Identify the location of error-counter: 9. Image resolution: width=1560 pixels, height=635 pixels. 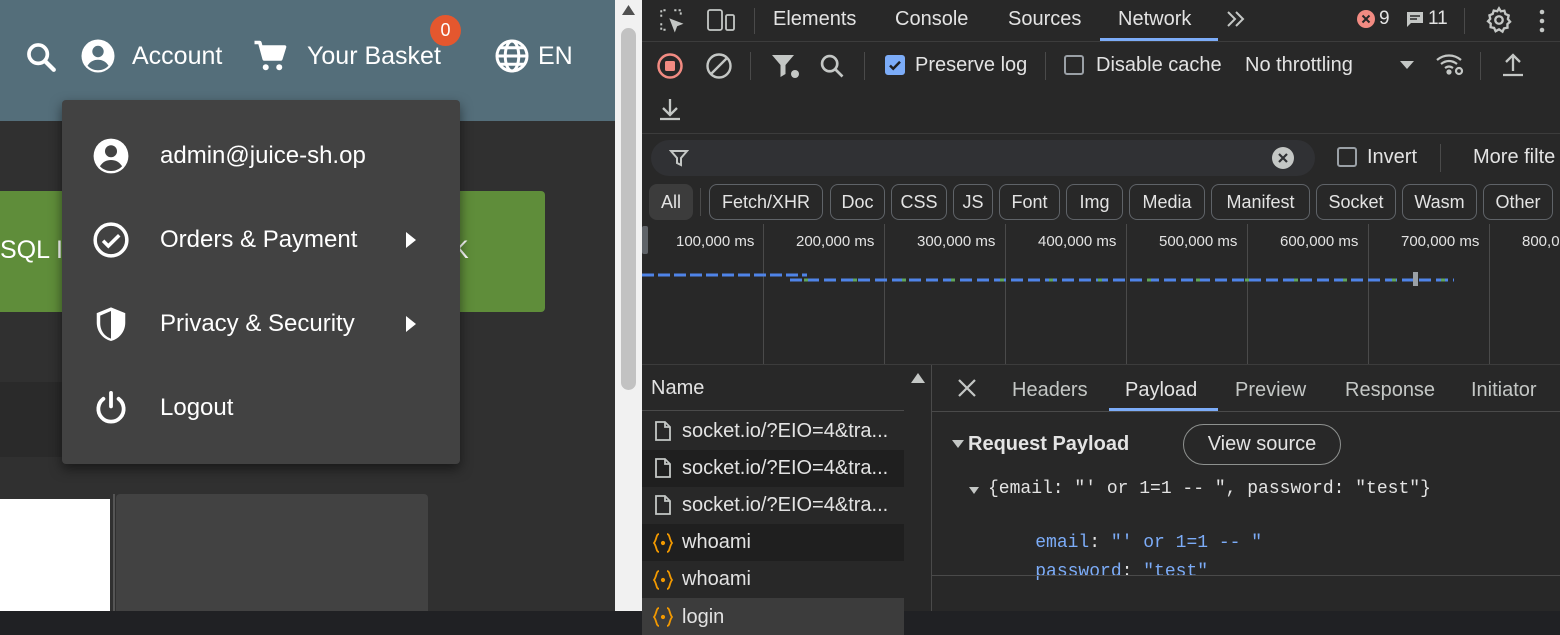
(1373, 19).